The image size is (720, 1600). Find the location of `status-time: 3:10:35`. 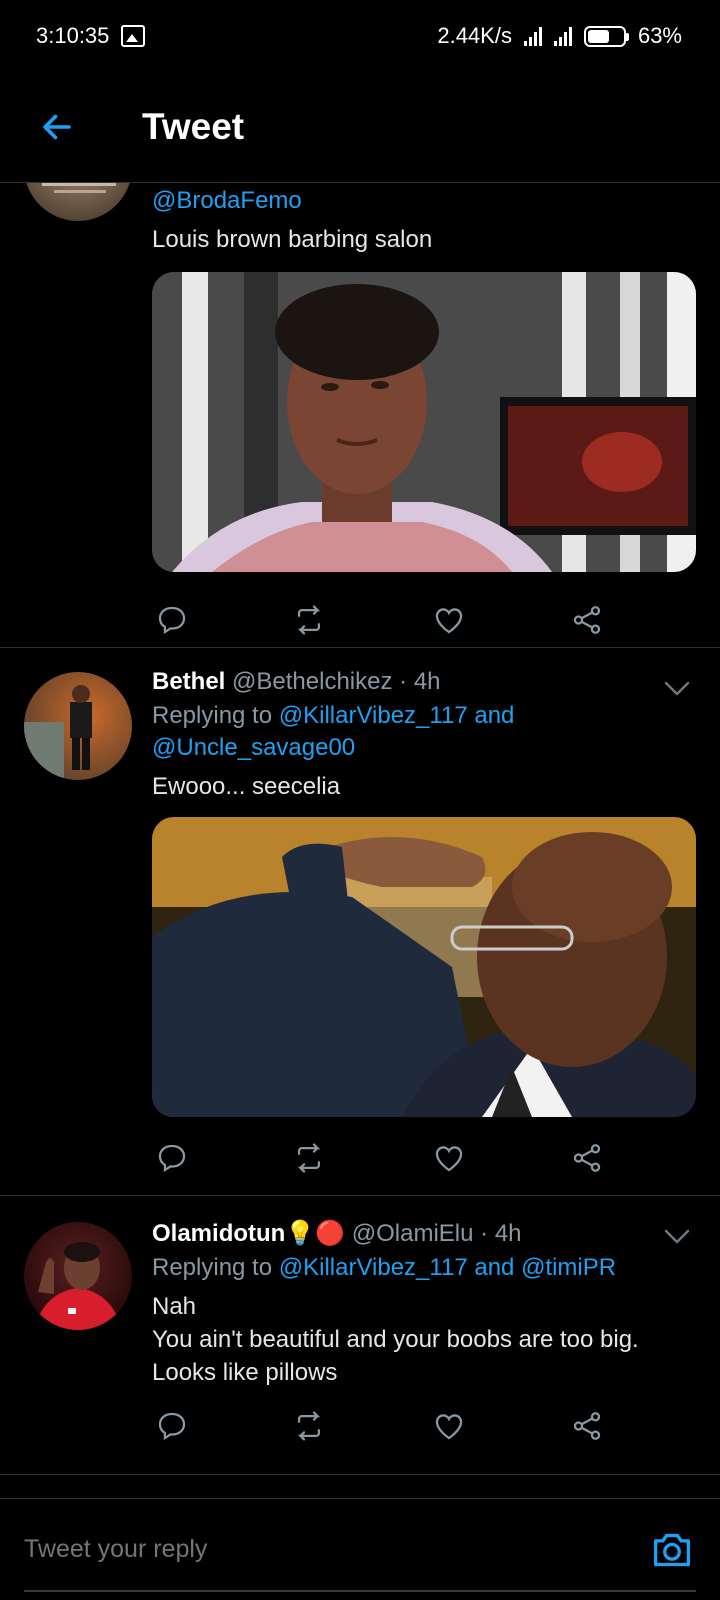

status-time: 3:10:35 is located at coordinates (73, 35).